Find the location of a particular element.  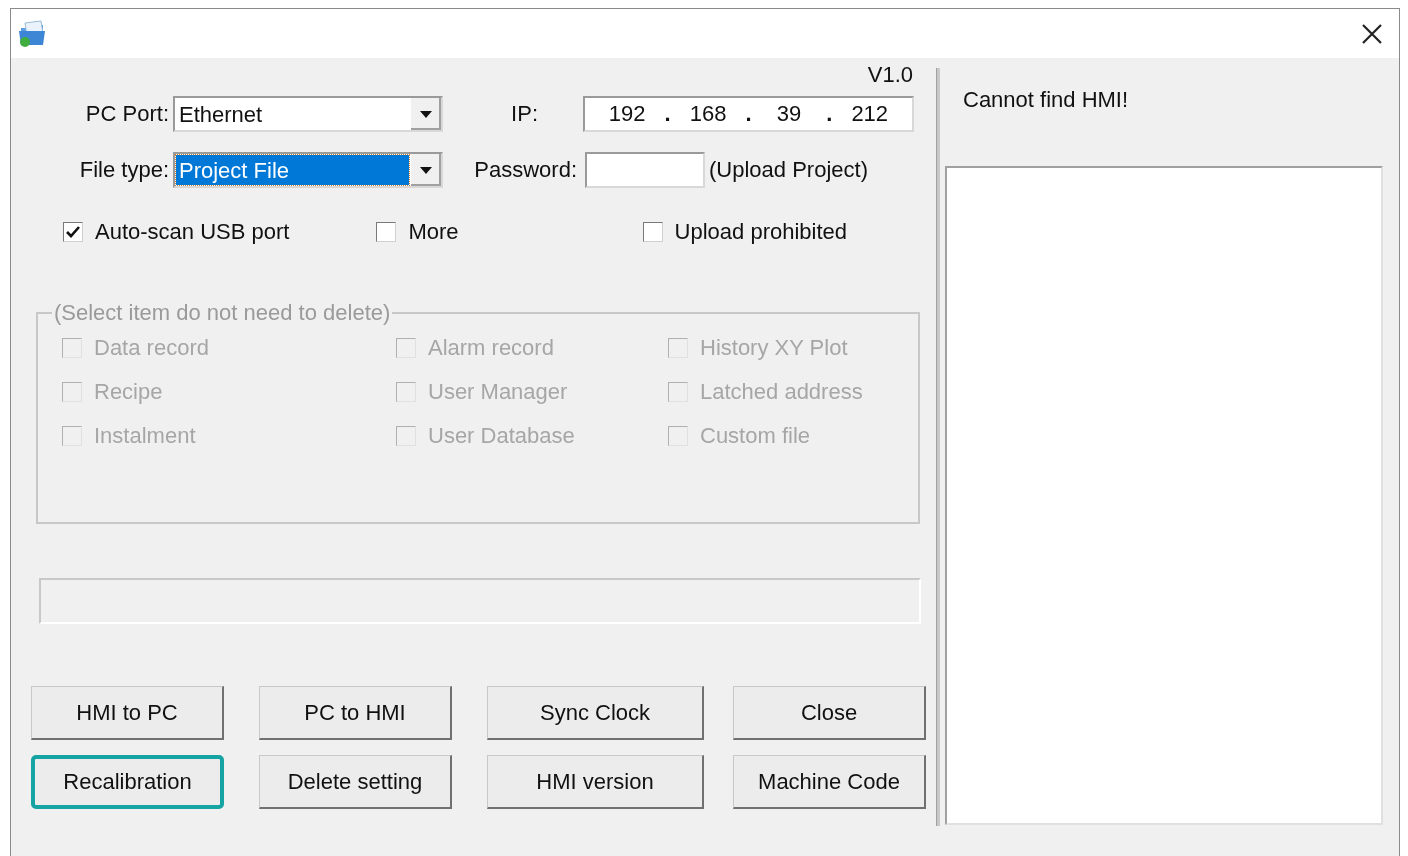

file-type-dropdown: Project File is located at coordinates (308, 170).